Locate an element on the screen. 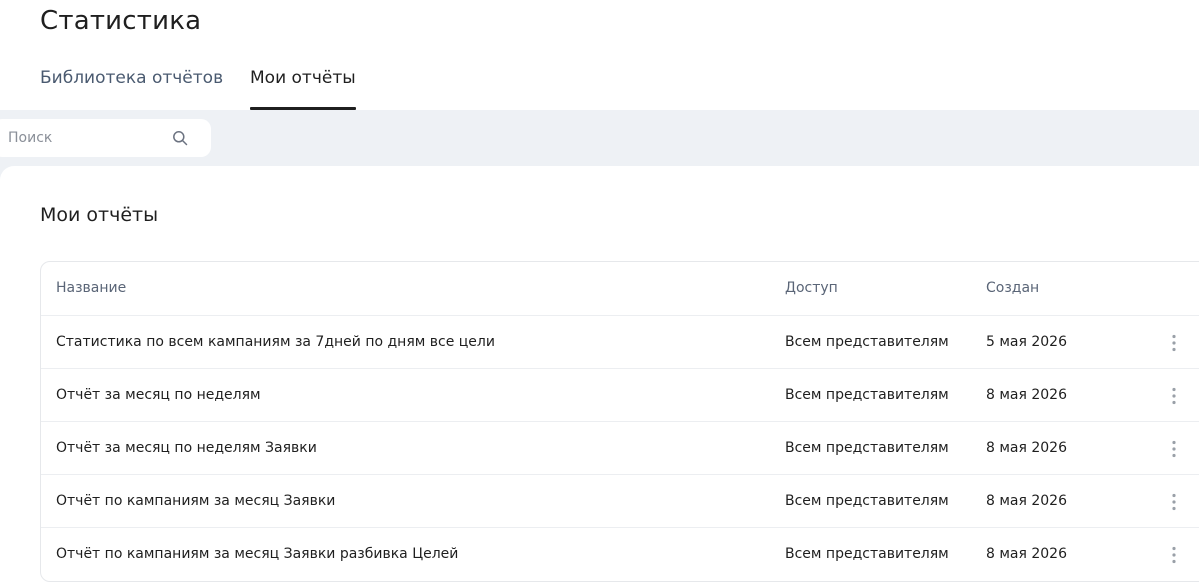 This screenshot has width=1199, height=582. table-header: Название Доступ Создан is located at coordinates (620, 288).